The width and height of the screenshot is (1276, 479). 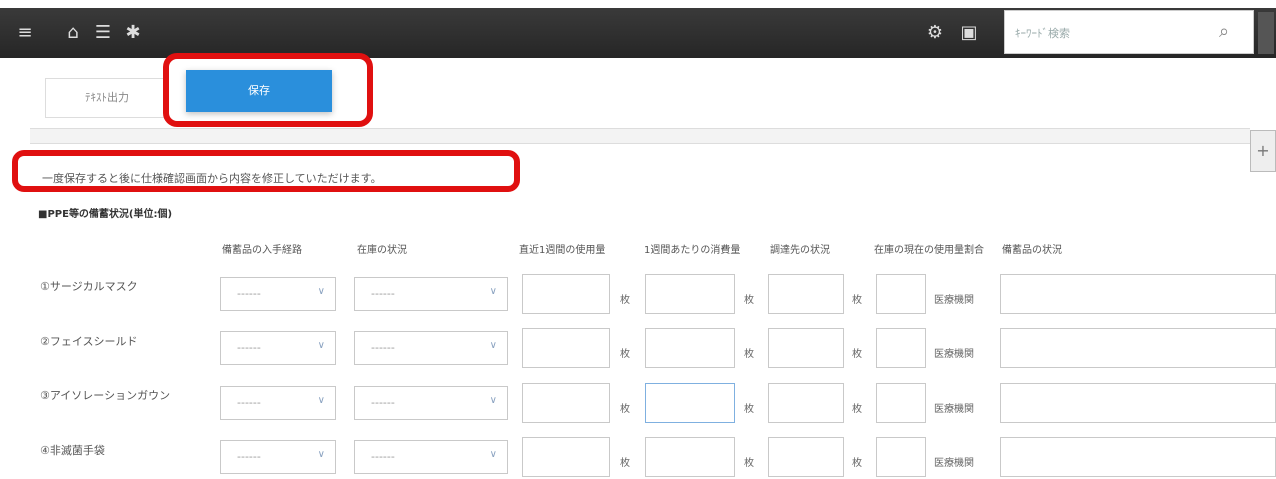 What do you see at coordinates (1263, 151) in the screenshot?
I see `expand-icon: +` at bounding box center [1263, 151].